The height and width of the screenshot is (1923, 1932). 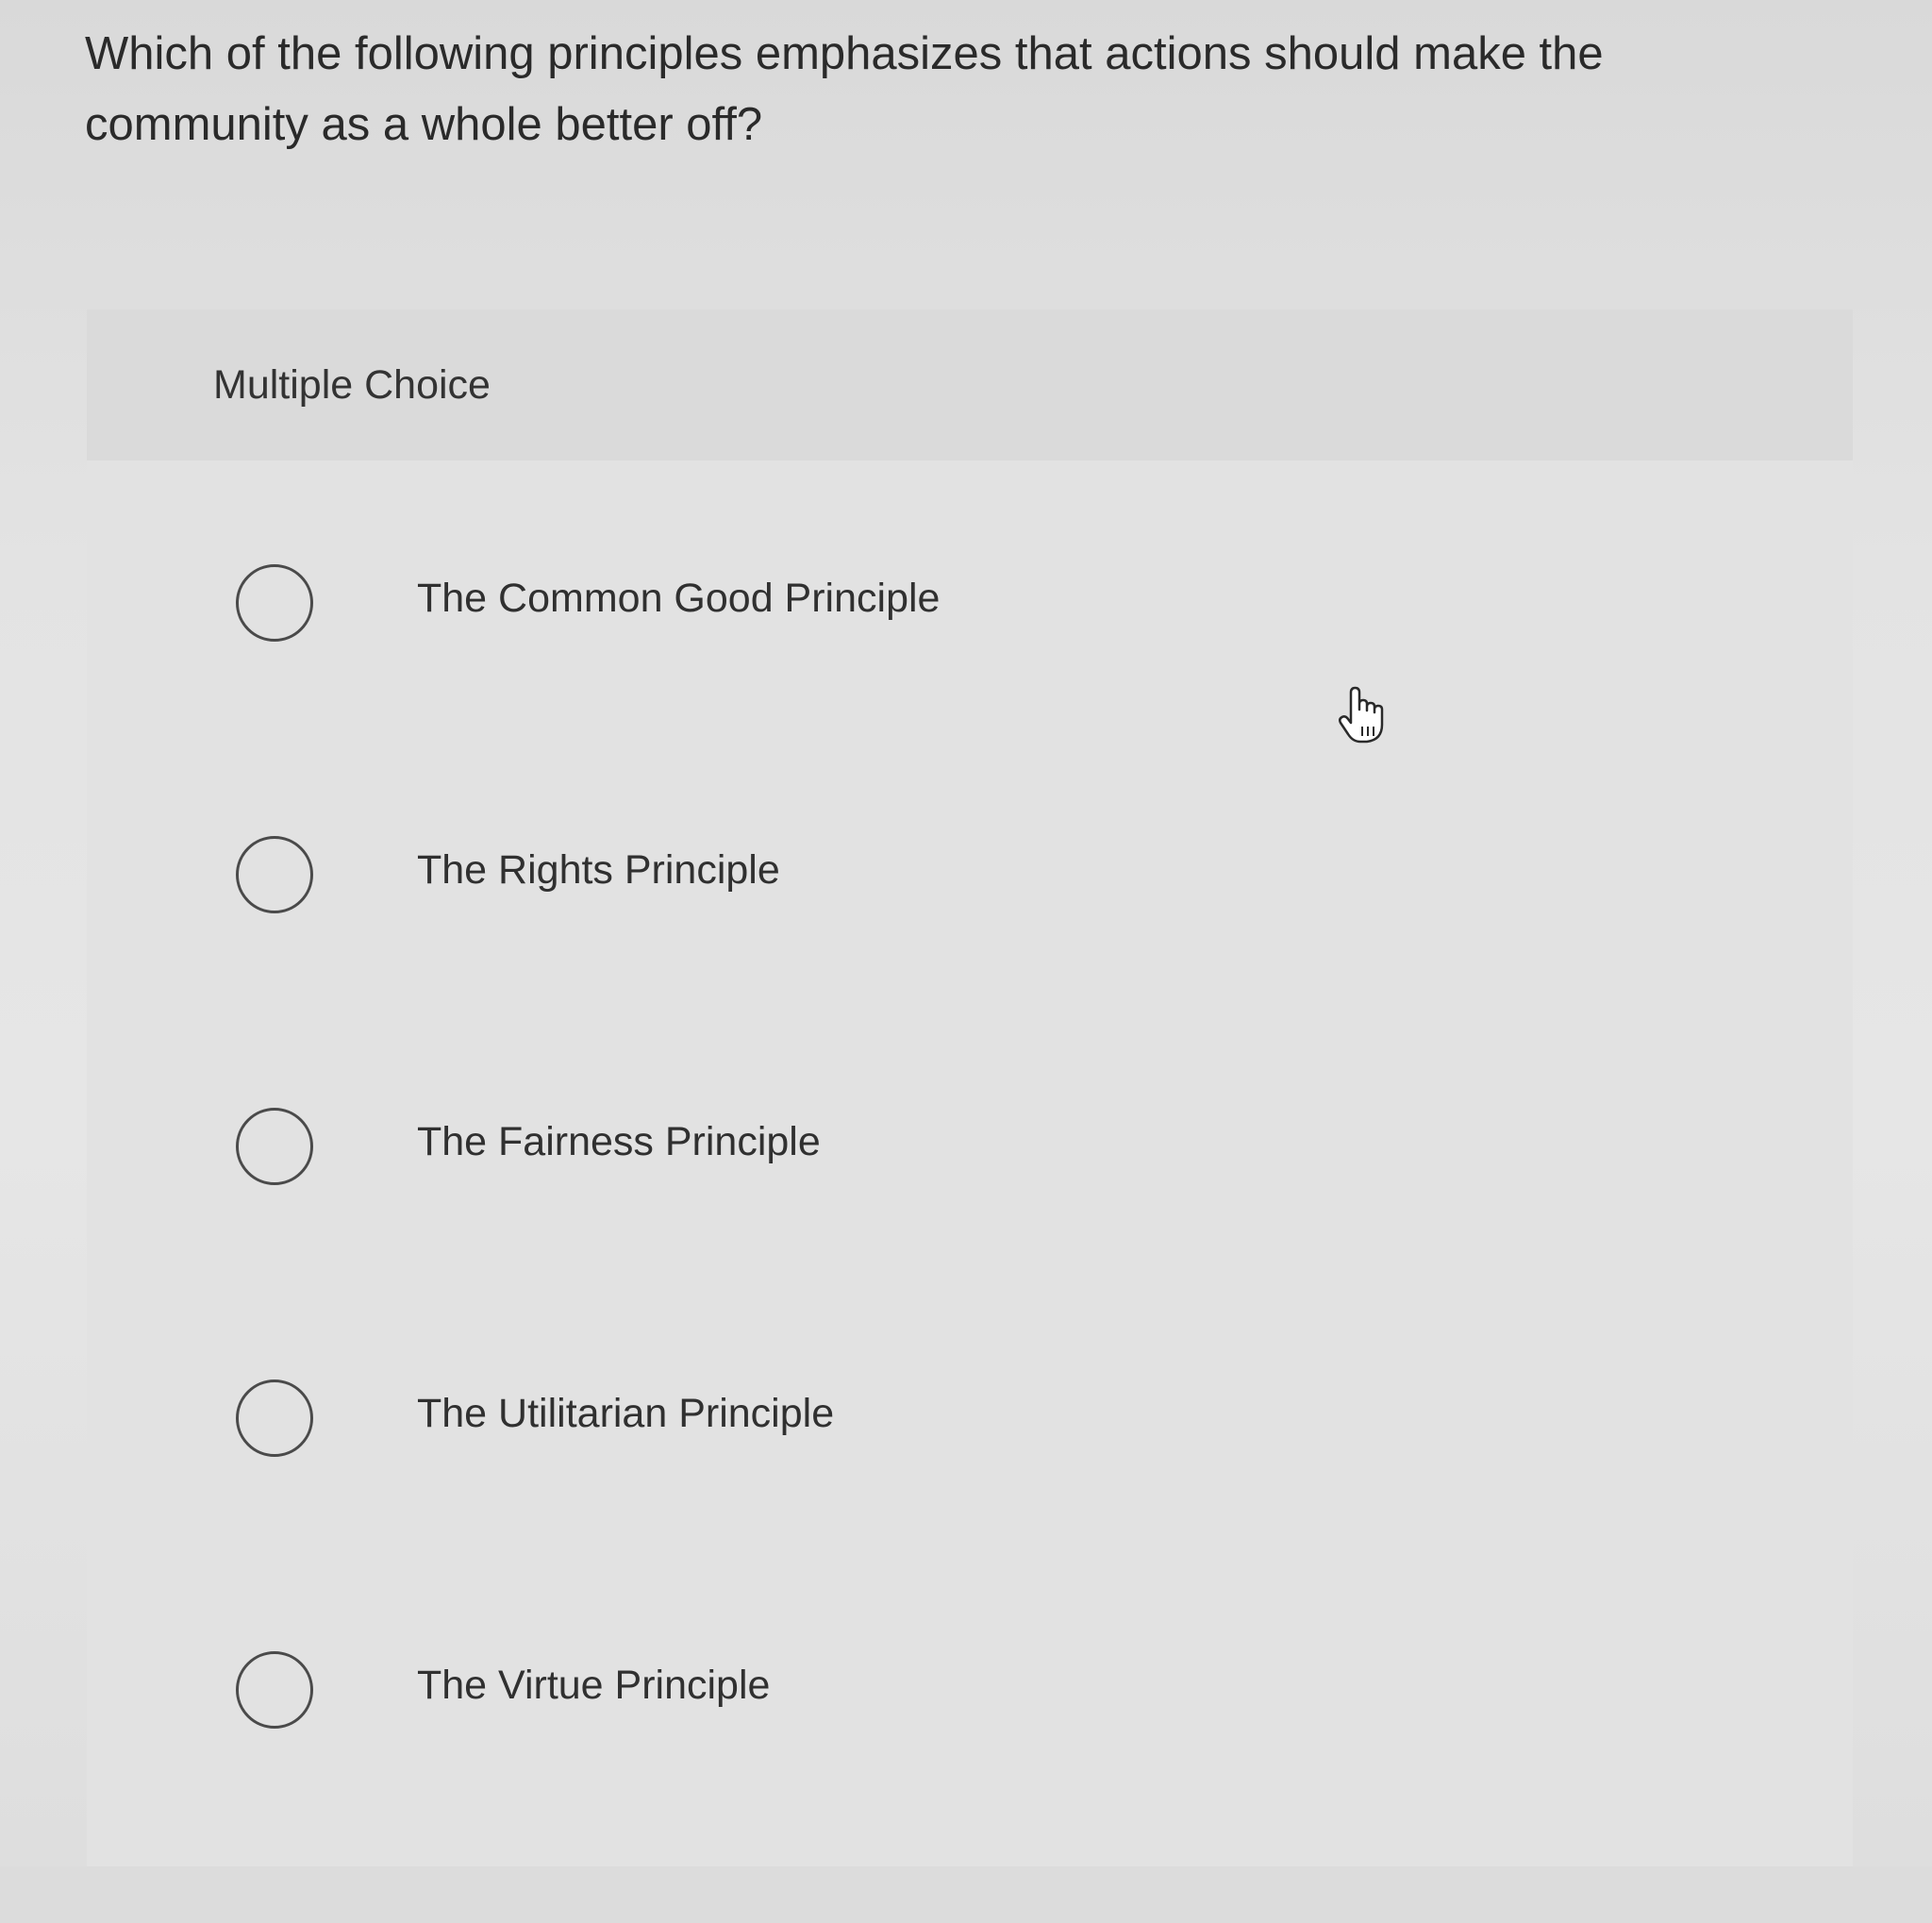 What do you see at coordinates (424, 124) in the screenshot?
I see `question-line-2: community as a whole better off?` at bounding box center [424, 124].